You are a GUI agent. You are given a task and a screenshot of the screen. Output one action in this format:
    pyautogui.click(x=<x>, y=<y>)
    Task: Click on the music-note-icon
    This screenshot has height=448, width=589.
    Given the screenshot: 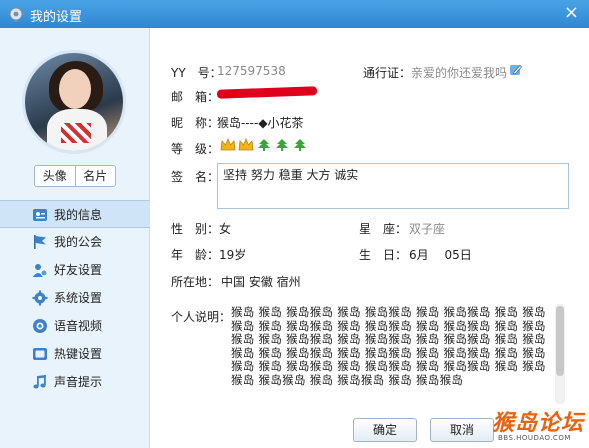 What is the action you would take?
    pyautogui.click(x=39, y=382)
    